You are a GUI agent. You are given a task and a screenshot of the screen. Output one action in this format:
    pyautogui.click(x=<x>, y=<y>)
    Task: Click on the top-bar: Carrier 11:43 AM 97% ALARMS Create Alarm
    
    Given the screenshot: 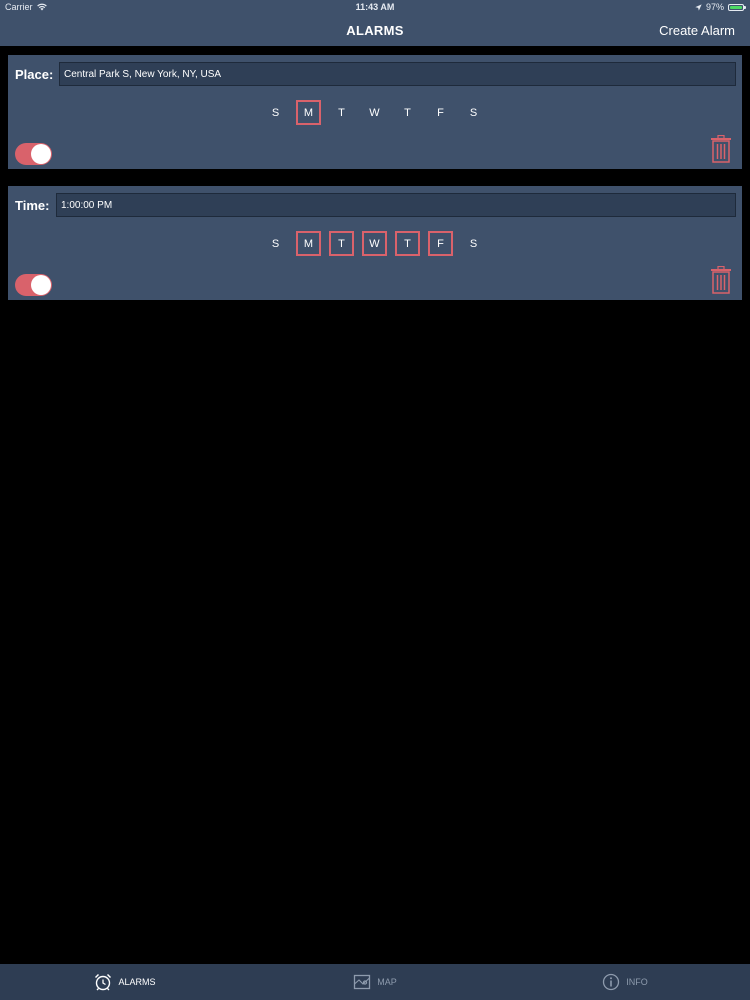 What is the action you would take?
    pyautogui.click(x=375, y=23)
    